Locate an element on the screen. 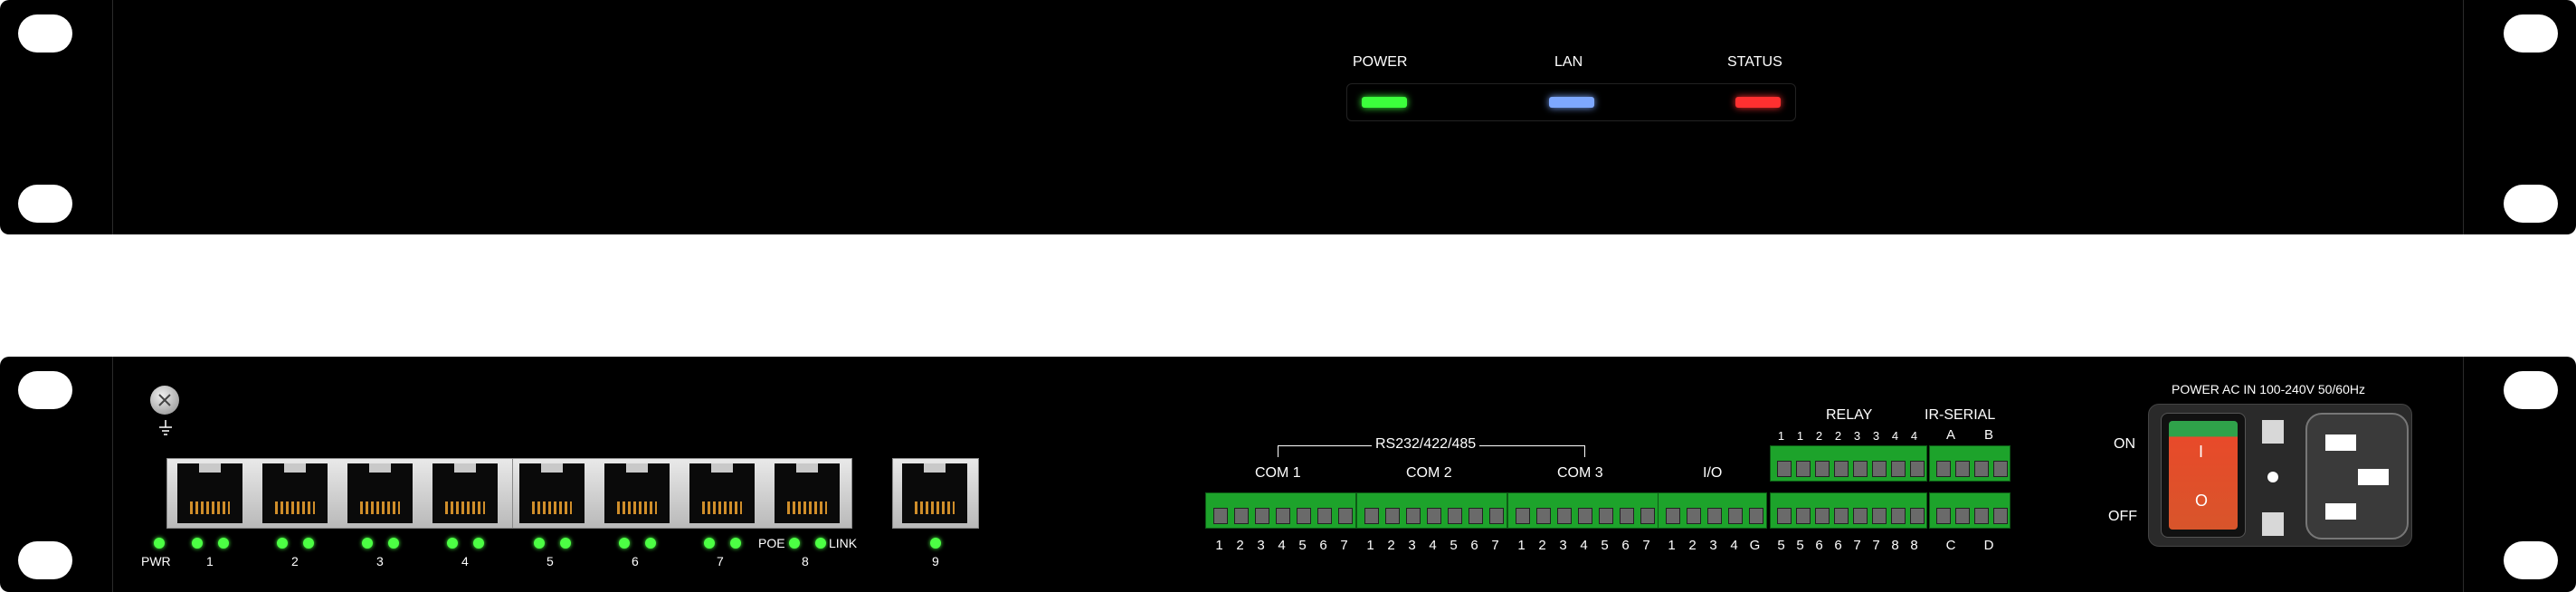 The width and height of the screenshot is (2576, 592). pwr-led is located at coordinates (160, 543).